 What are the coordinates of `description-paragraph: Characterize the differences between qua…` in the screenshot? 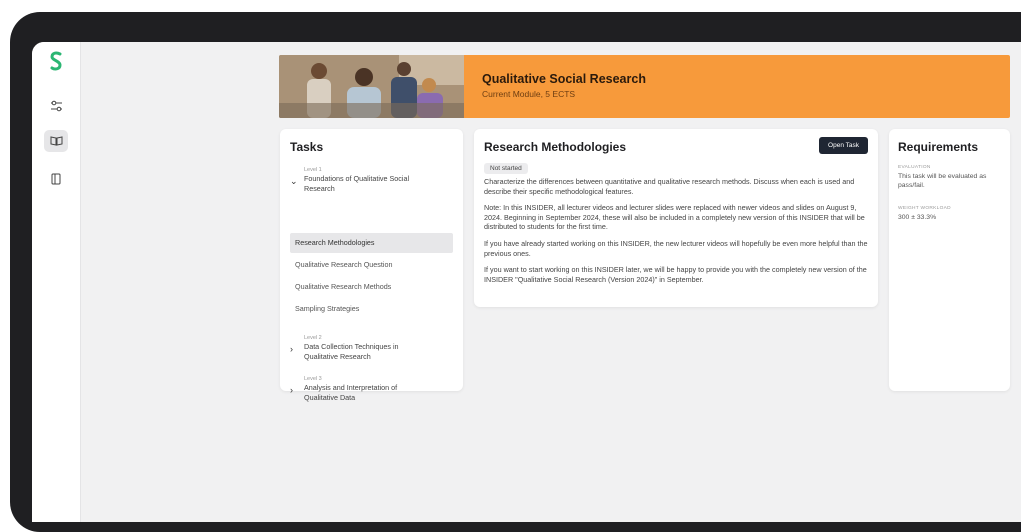 It's located at (669, 186).